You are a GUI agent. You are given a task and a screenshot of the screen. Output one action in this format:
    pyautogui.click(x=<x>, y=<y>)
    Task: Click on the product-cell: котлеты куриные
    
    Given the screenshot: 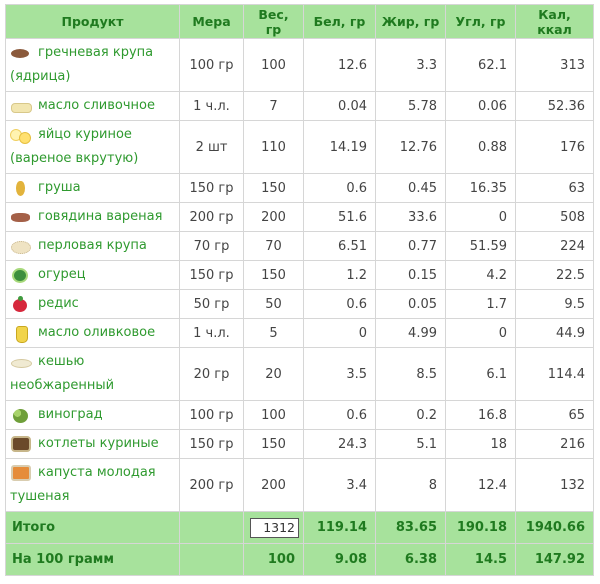 What is the action you would take?
    pyautogui.click(x=92, y=444)
    